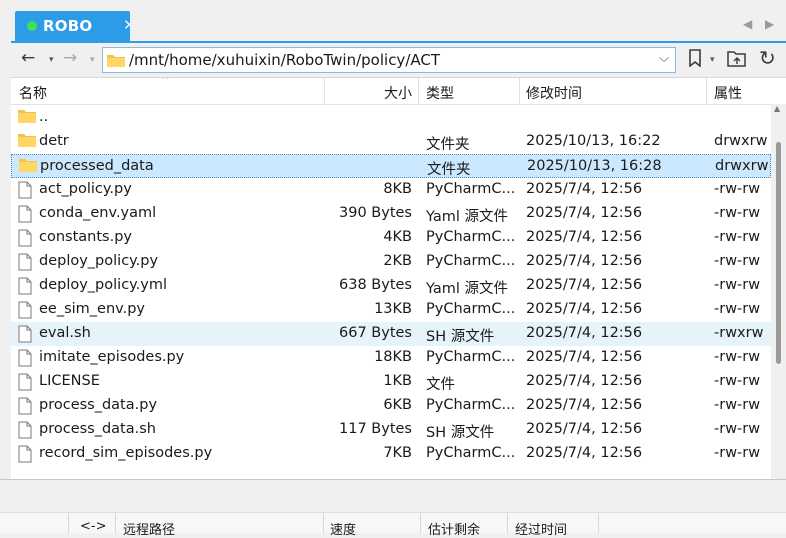 This screenshot has width=786, height=538. I want to click on file-name: imitate_episodes.py, so click(112, 357).